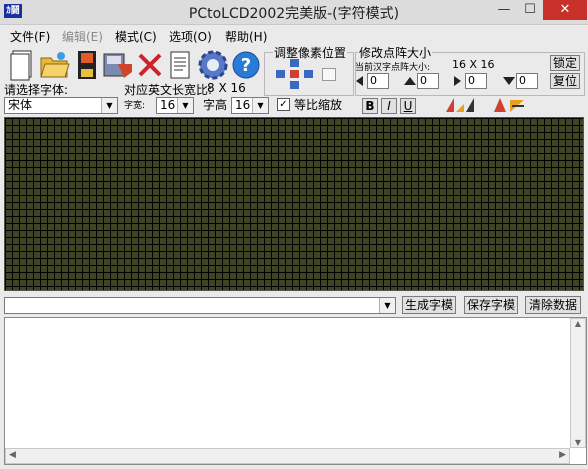  What do you see at coordinates (457, 81) in the screenshot?
I see `increase-width-icon` at bounding box center [457, 81].